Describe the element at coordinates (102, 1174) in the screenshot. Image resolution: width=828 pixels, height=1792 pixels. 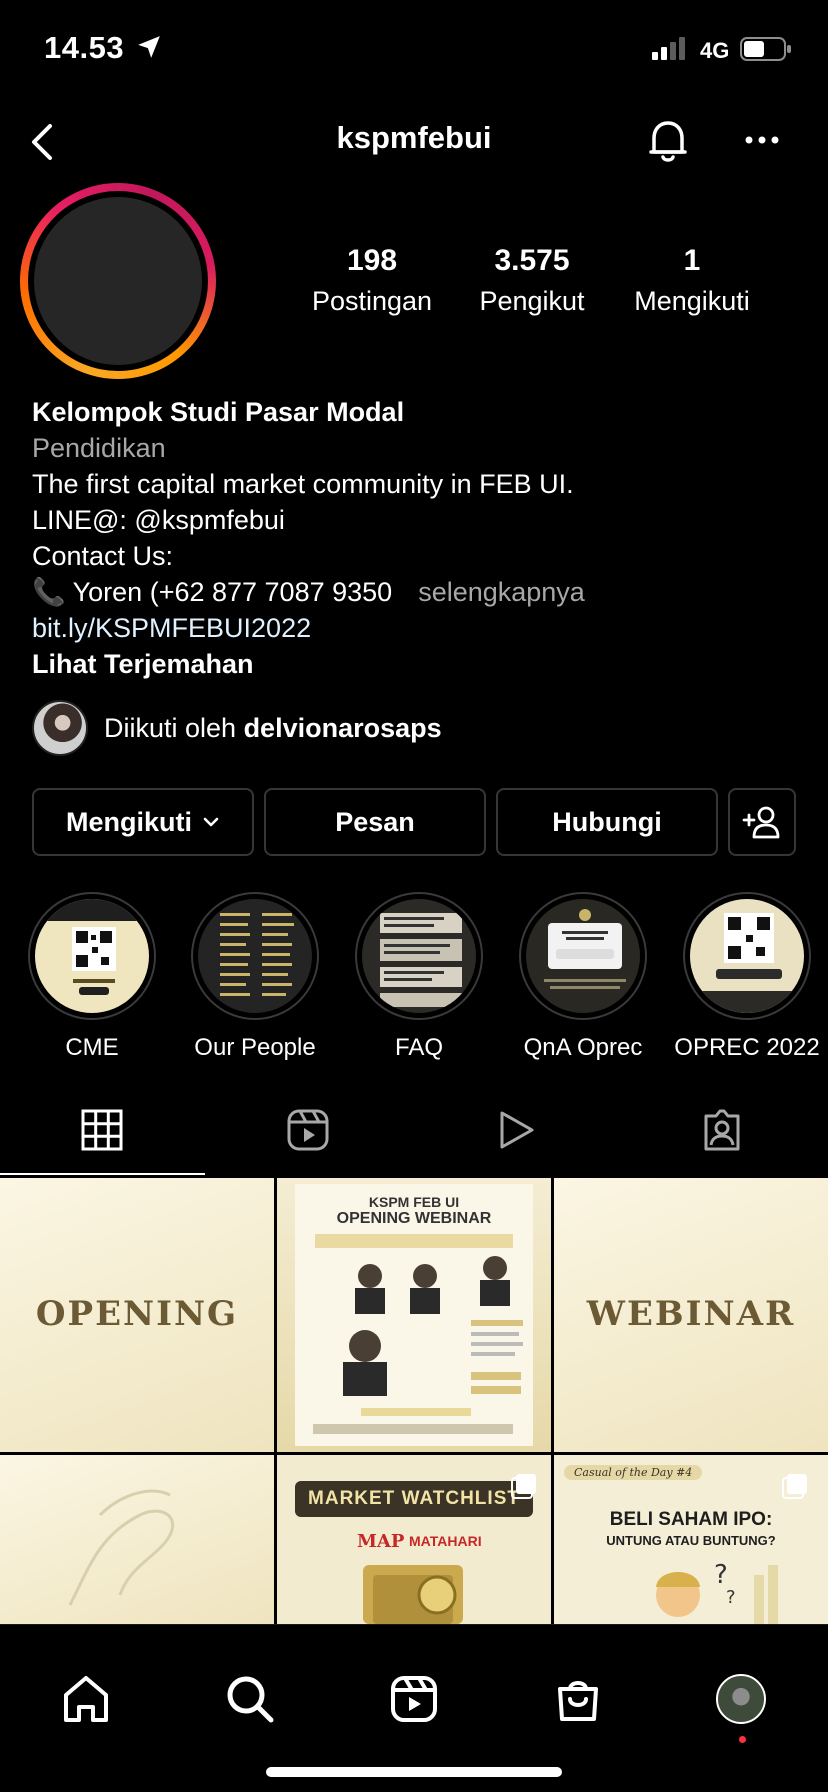
I see `active-tab-indicator` at that location.